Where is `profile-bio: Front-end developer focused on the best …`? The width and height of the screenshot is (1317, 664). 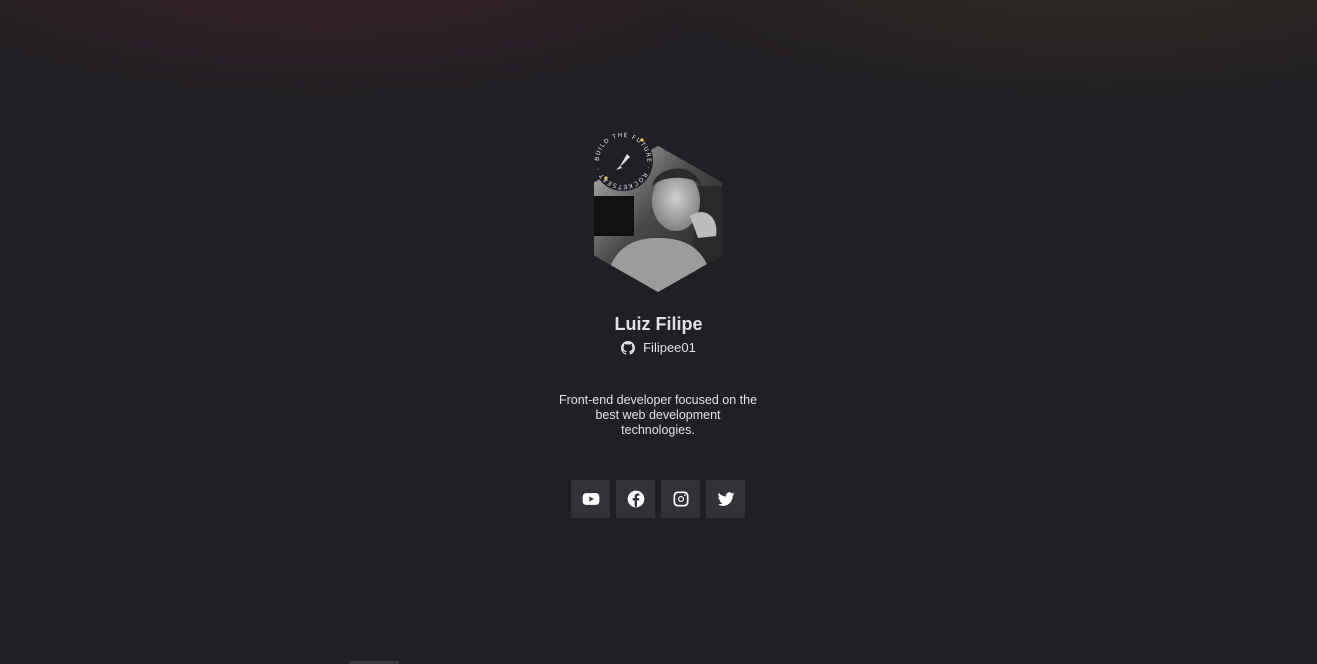 profile-bio: Front-end developer focused on the best … is located at coordinates (658, 414).